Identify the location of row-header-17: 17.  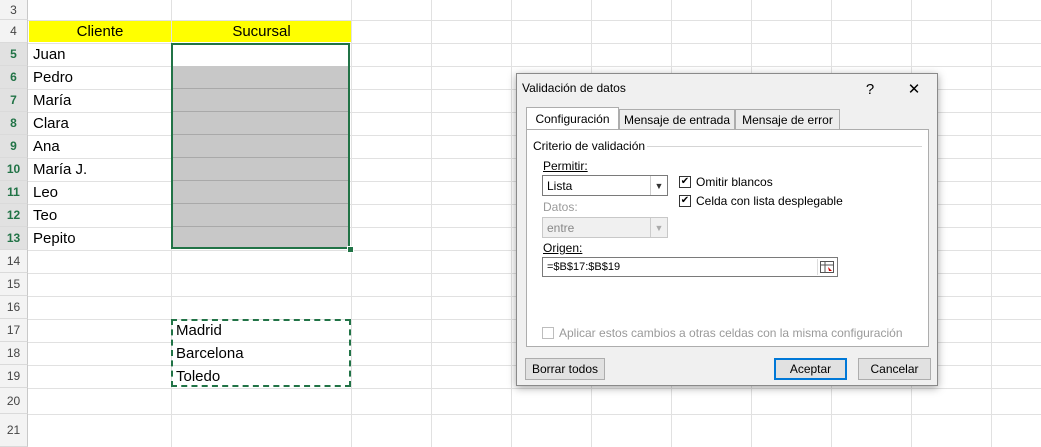
(14, 330).